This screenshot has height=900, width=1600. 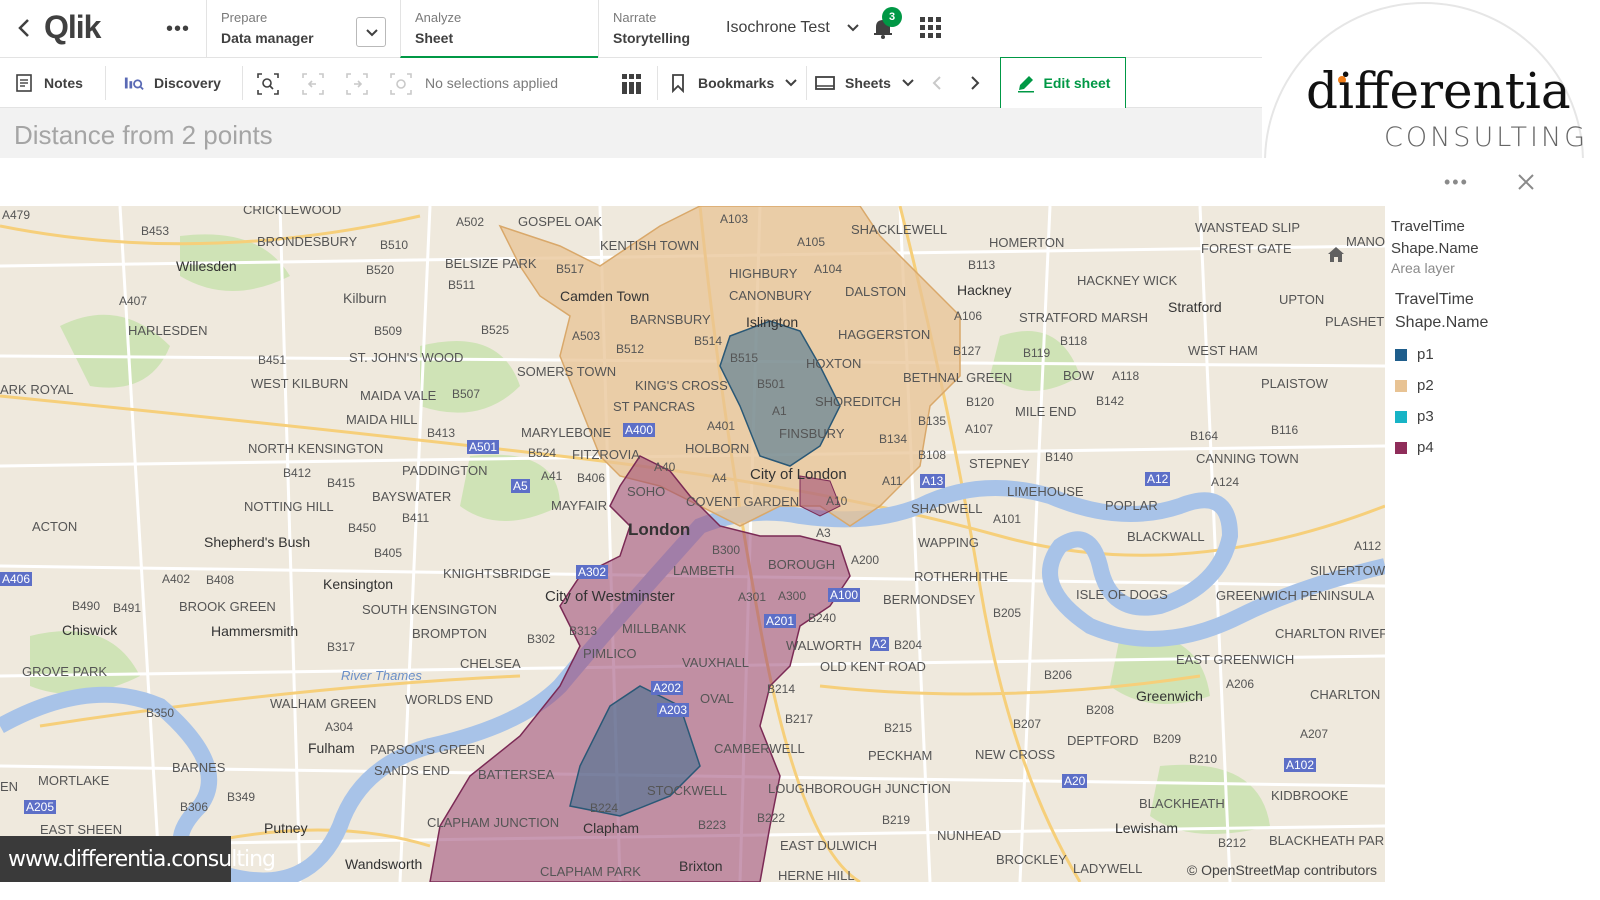 I want to click on legend-group-title: TravelTime Shape.Name, so click(x=1441, y=311).